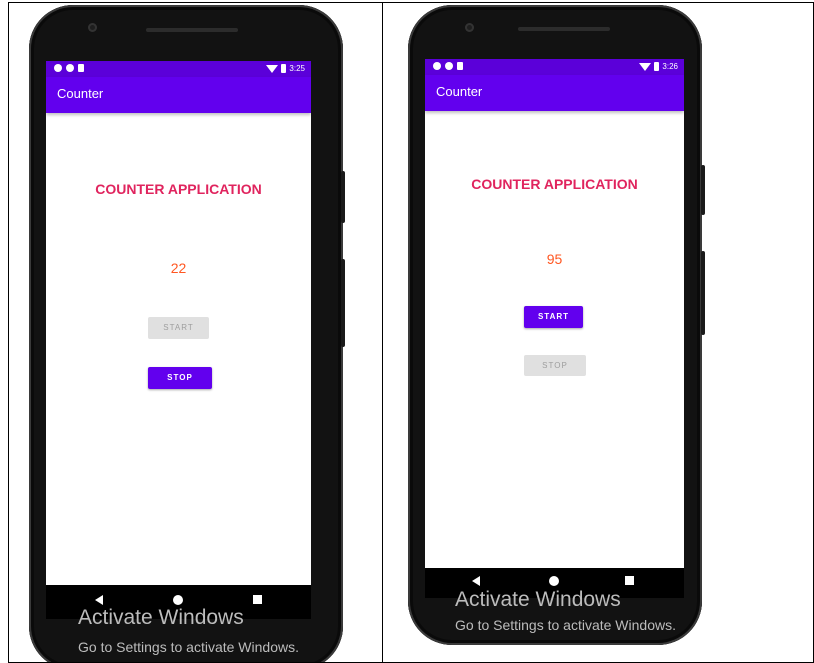 This screenshot has width=814, height=663. What do you see at coordinates (670, 66) in the screenshot?
I see `status-time: 3:26` at bounding box center [670, 66].